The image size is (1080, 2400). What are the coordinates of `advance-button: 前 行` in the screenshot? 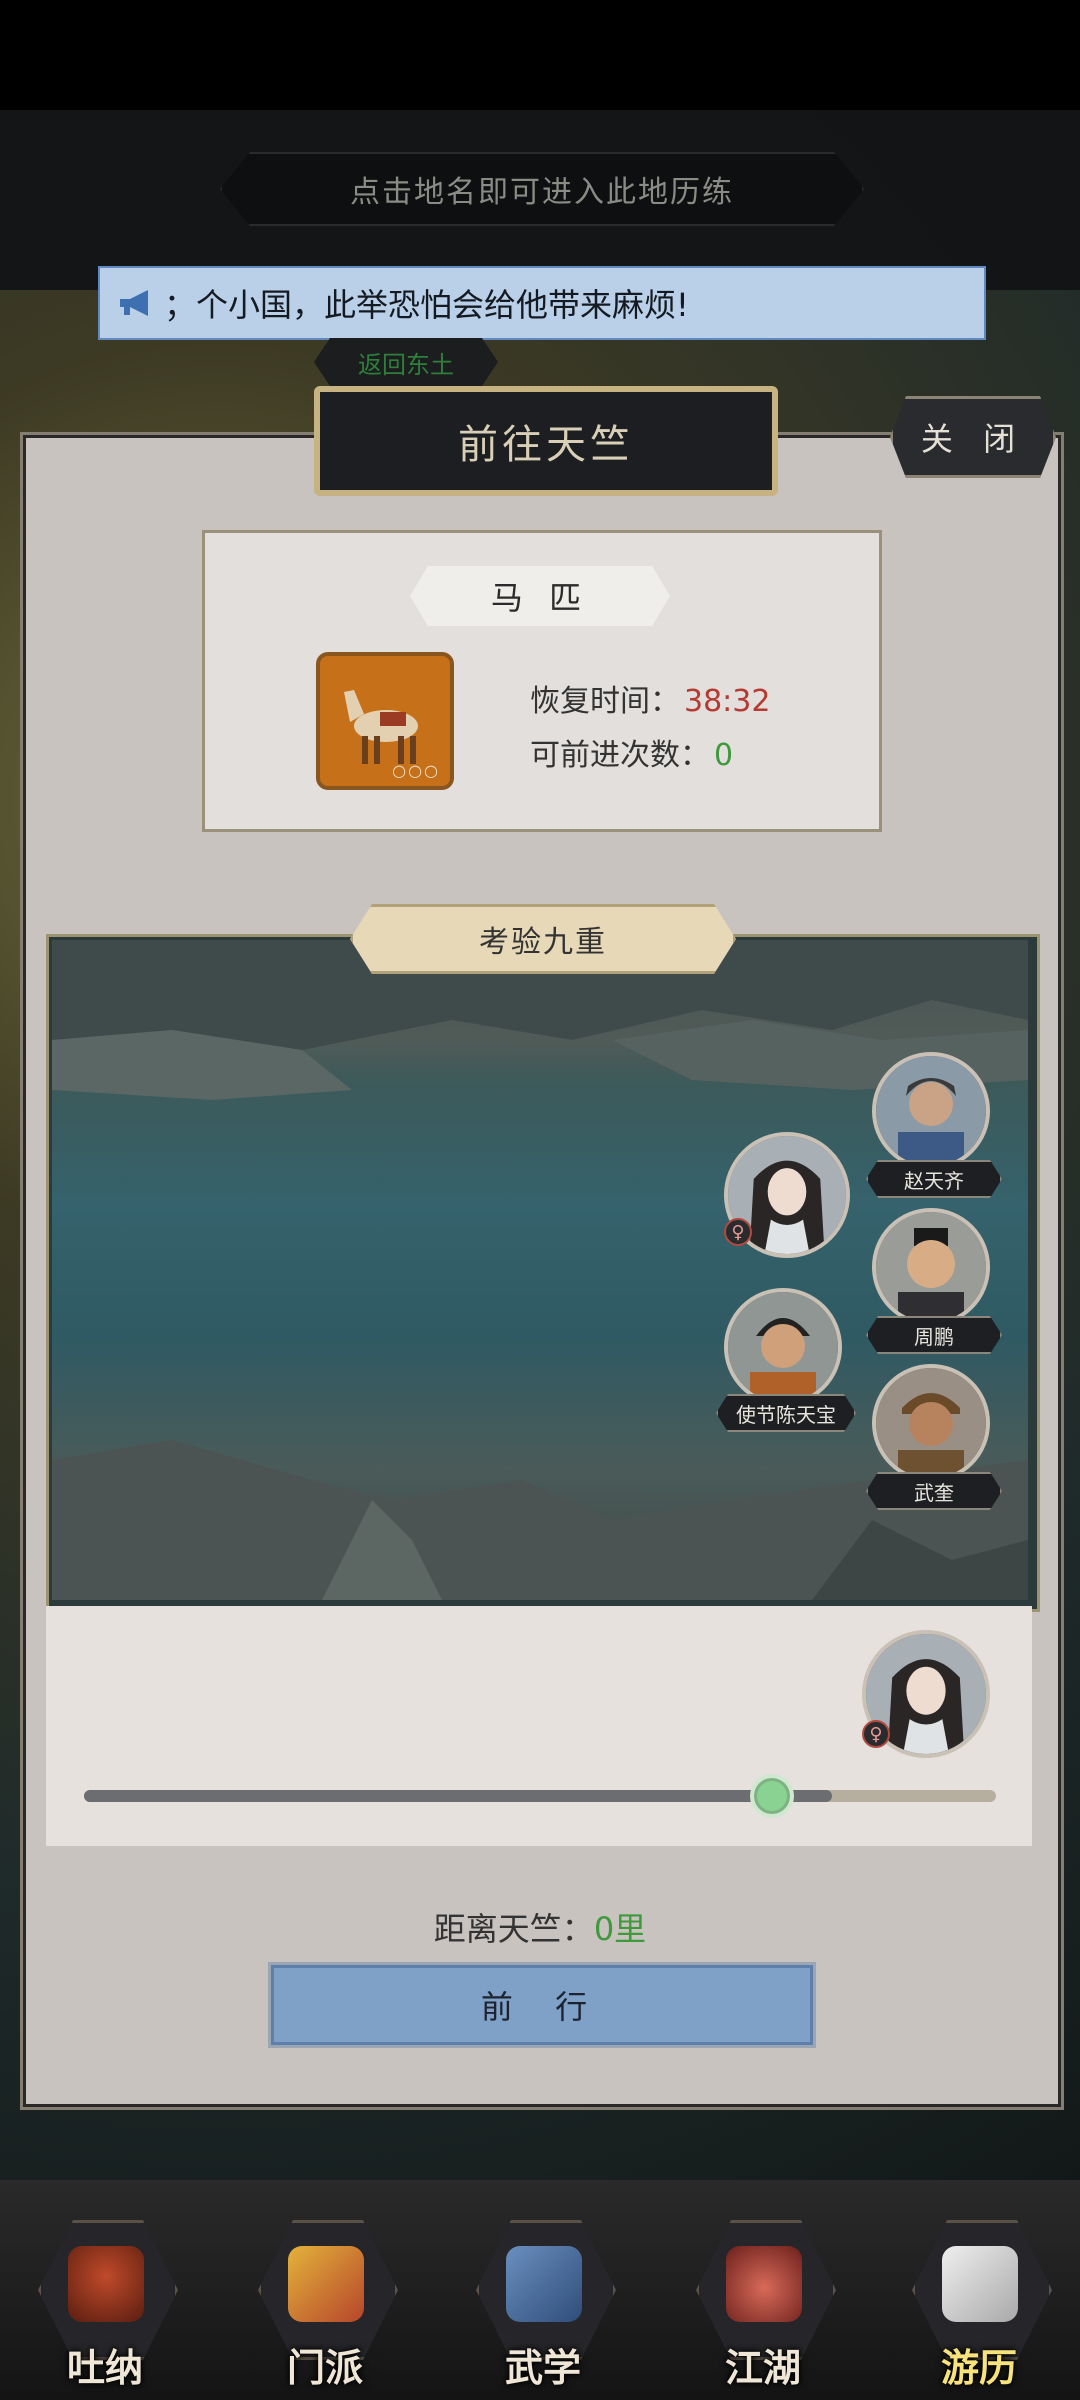 It's located at (542, 2005).